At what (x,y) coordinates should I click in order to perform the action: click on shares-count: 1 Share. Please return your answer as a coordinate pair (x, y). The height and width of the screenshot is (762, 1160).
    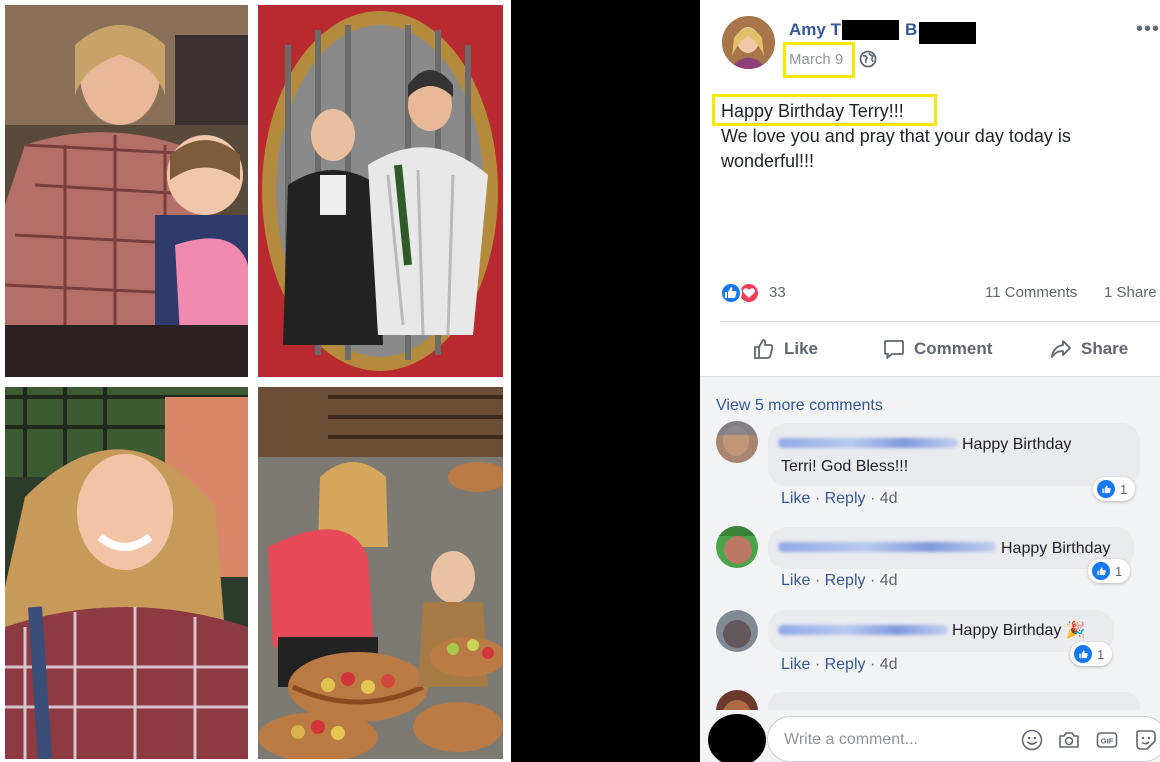
    Looking at the image, I should click on (1130, 292).